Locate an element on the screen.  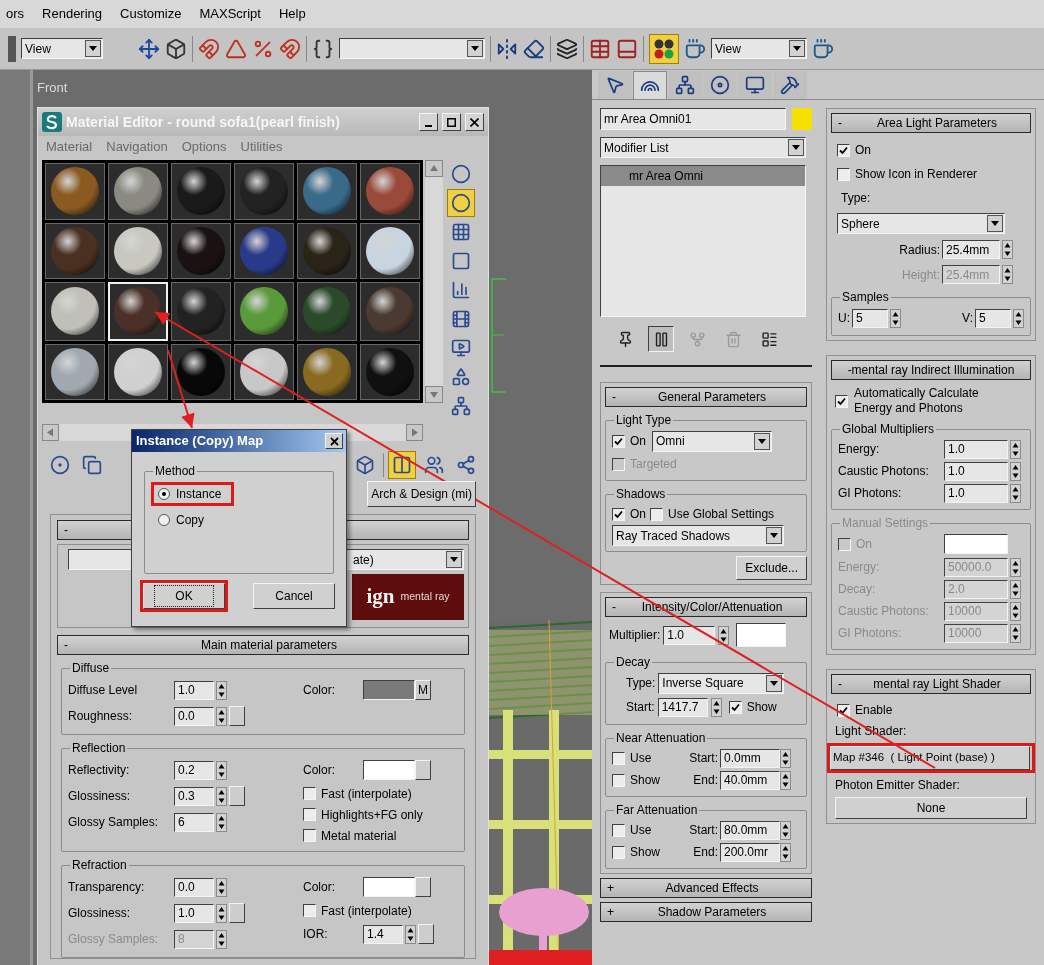
box-icon is located at coordinates (176, 48).